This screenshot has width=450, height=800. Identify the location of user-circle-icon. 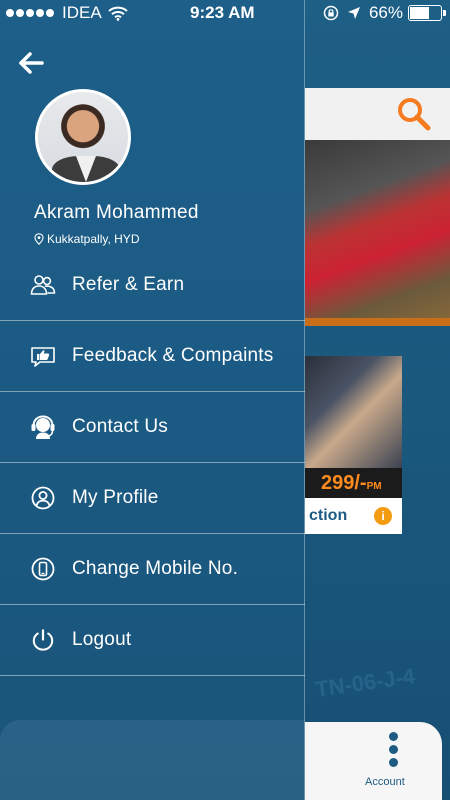
(43, 498).